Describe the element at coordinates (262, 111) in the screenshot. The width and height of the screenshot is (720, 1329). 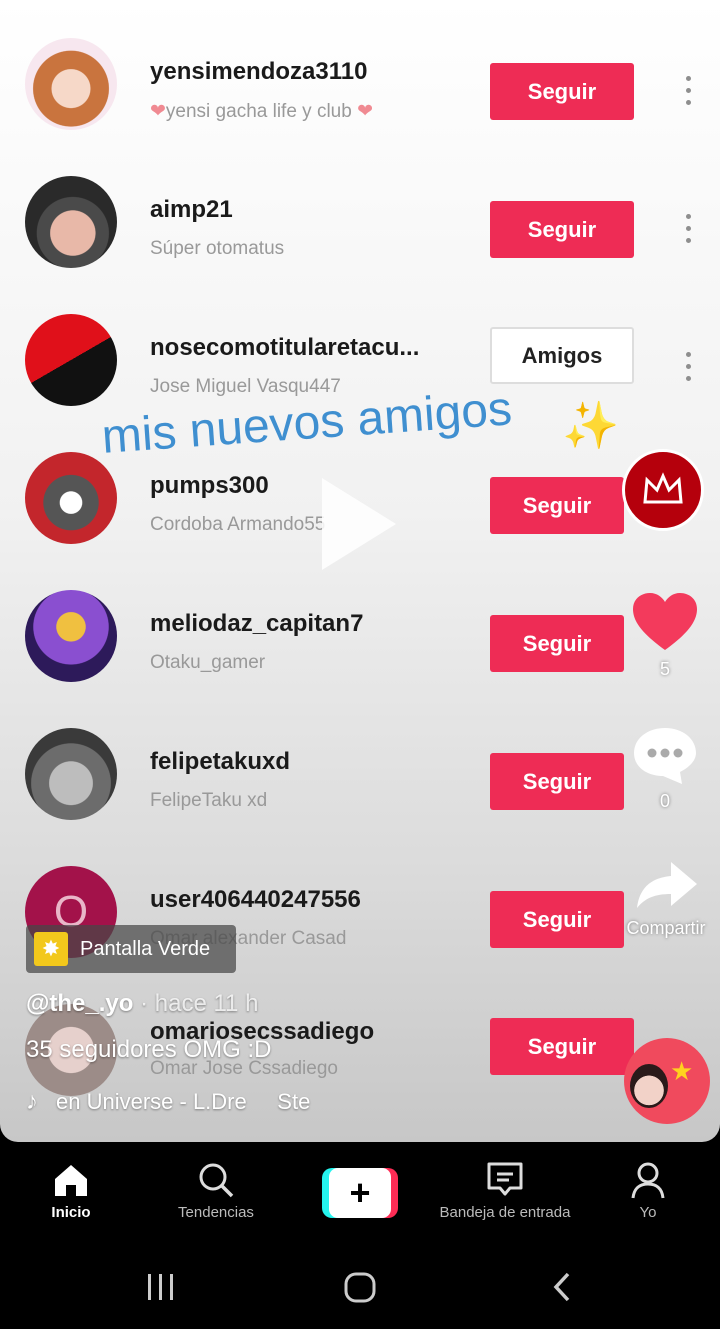
I see `user-subtitle: ❤yensi gacha life y club ❤` at that location.